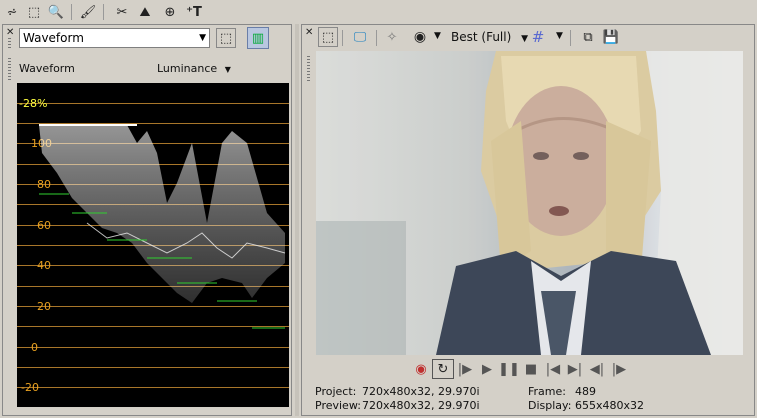 The height and width of the screenshot is (418, 757). I want to click on preview-settings-icon: ⬚, so click(328, 37).